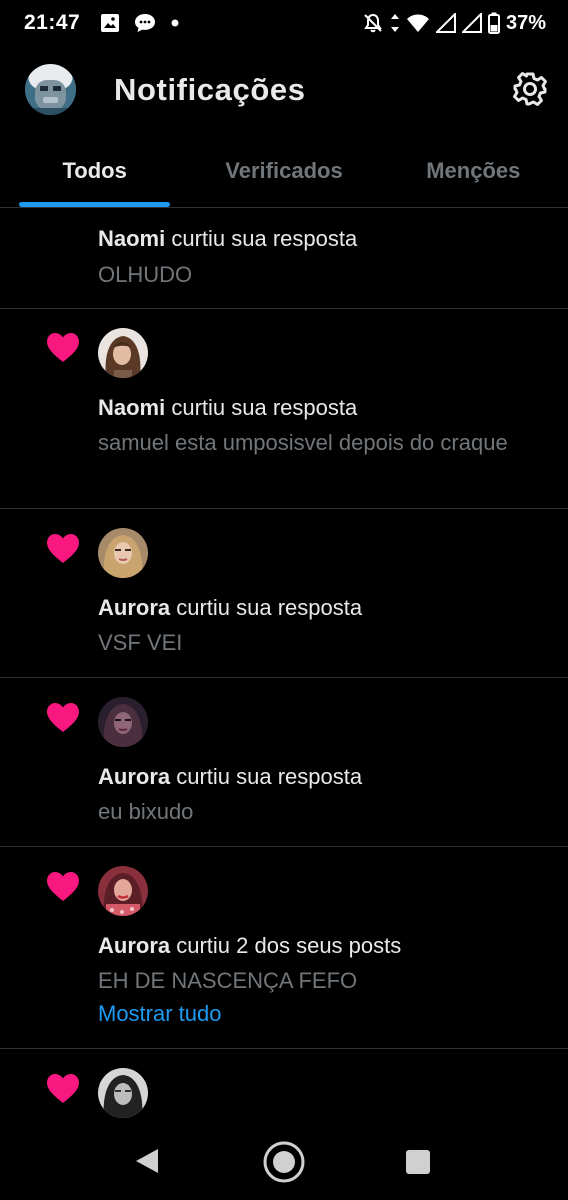  What do you see at coordinates (418, 1162) in the screenshot?
I see `recent-apps-icon` at bounding box center [418, 1162].